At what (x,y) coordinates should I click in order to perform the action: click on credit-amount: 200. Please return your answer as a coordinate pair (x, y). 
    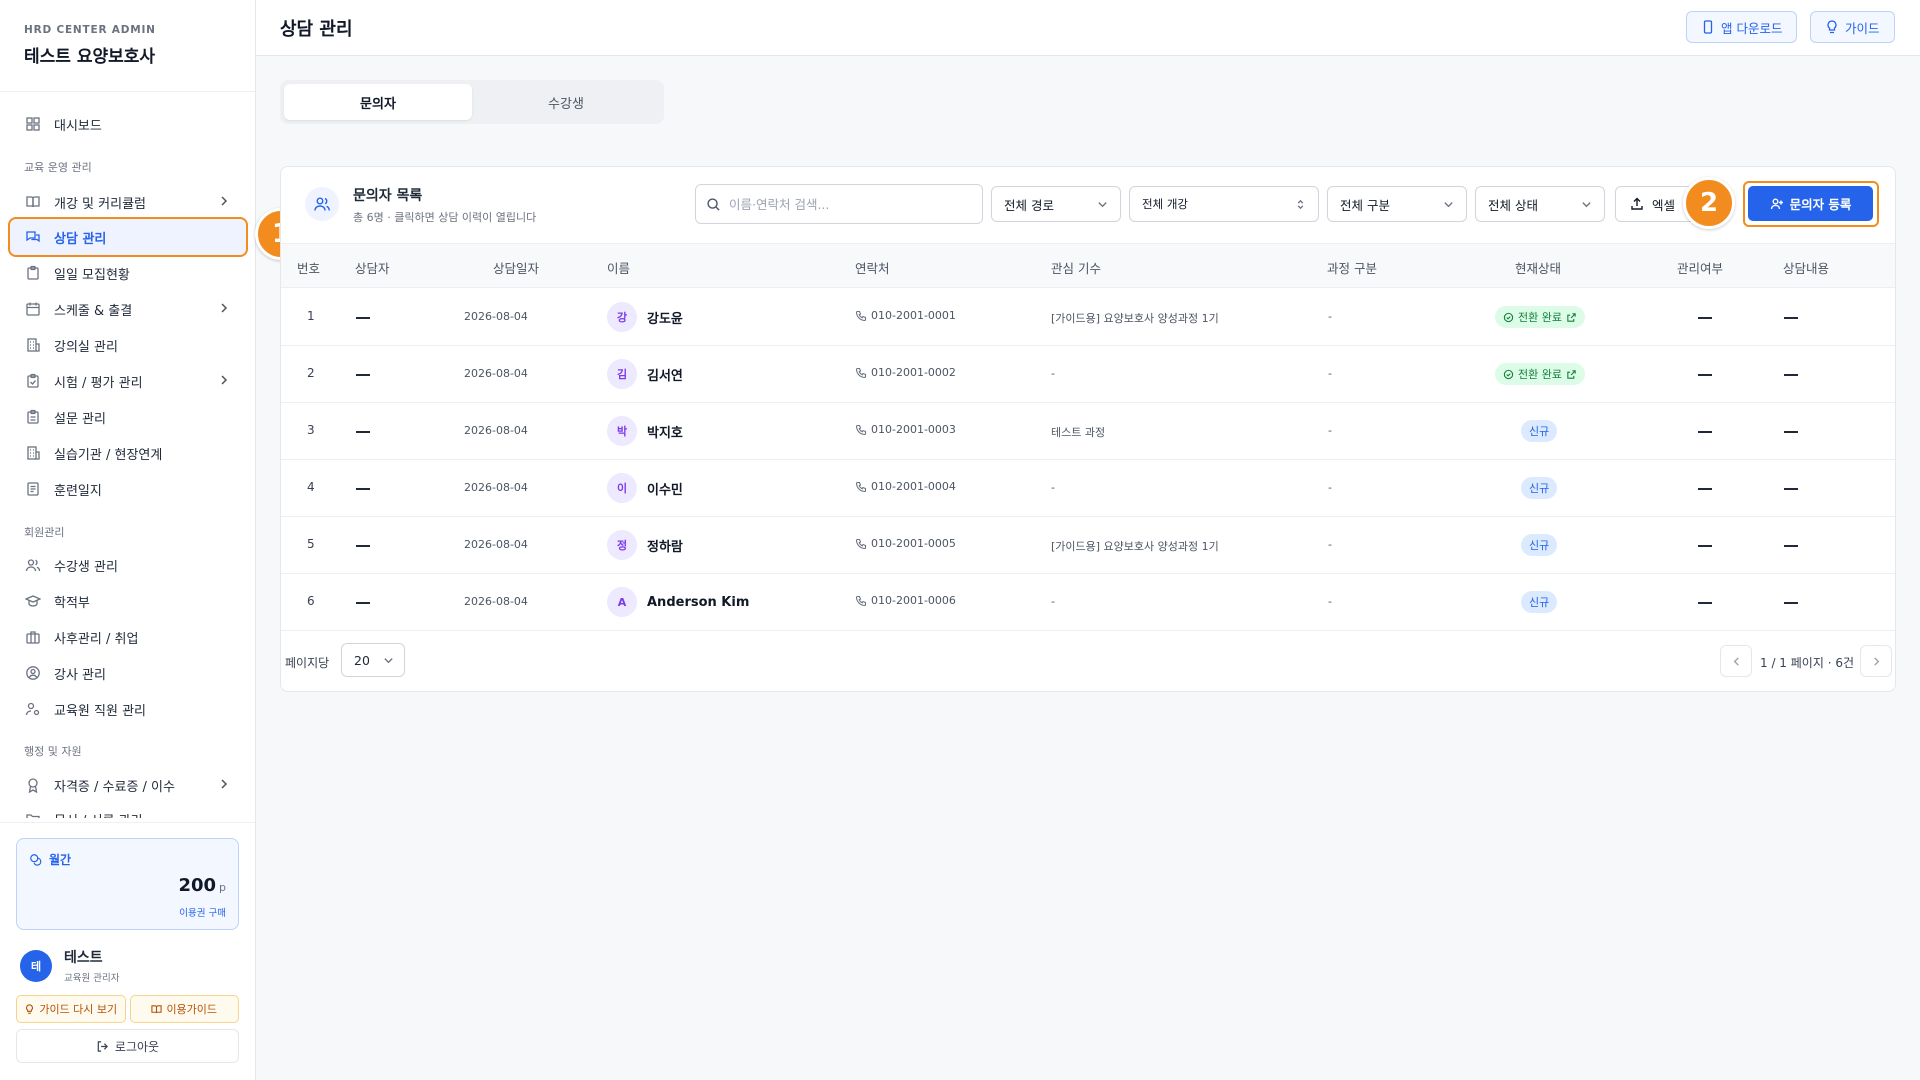
    Looking at the image, I should click on (197, 885).